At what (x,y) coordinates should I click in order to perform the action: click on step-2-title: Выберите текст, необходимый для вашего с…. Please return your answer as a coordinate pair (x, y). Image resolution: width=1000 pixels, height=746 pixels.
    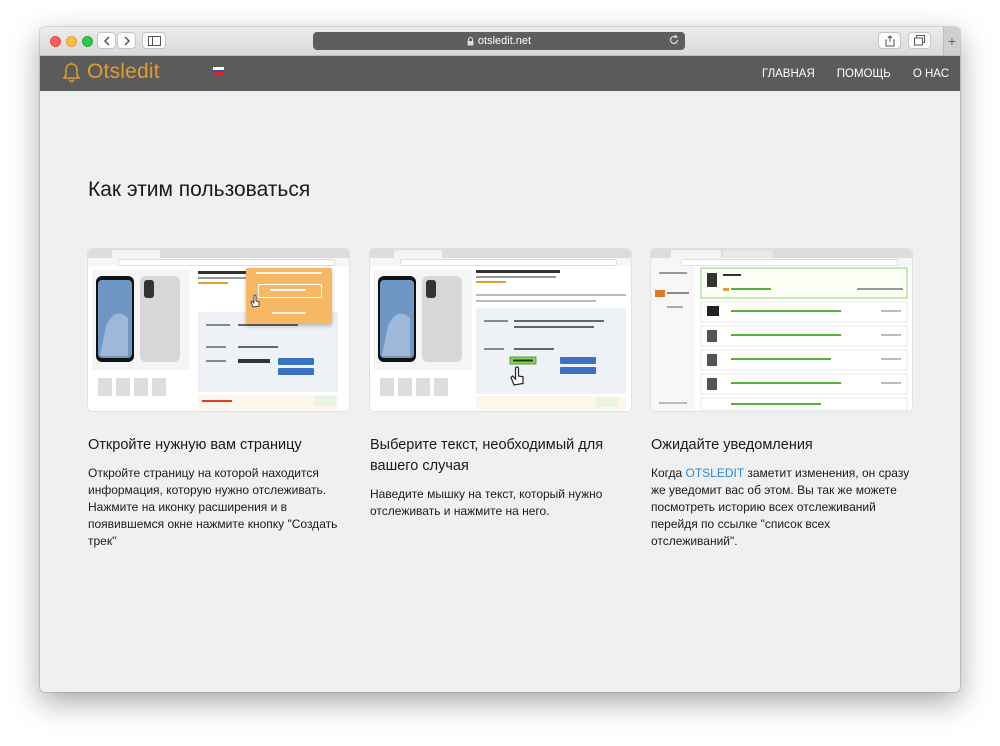
    Looking at the image, I should click on (487, 455).